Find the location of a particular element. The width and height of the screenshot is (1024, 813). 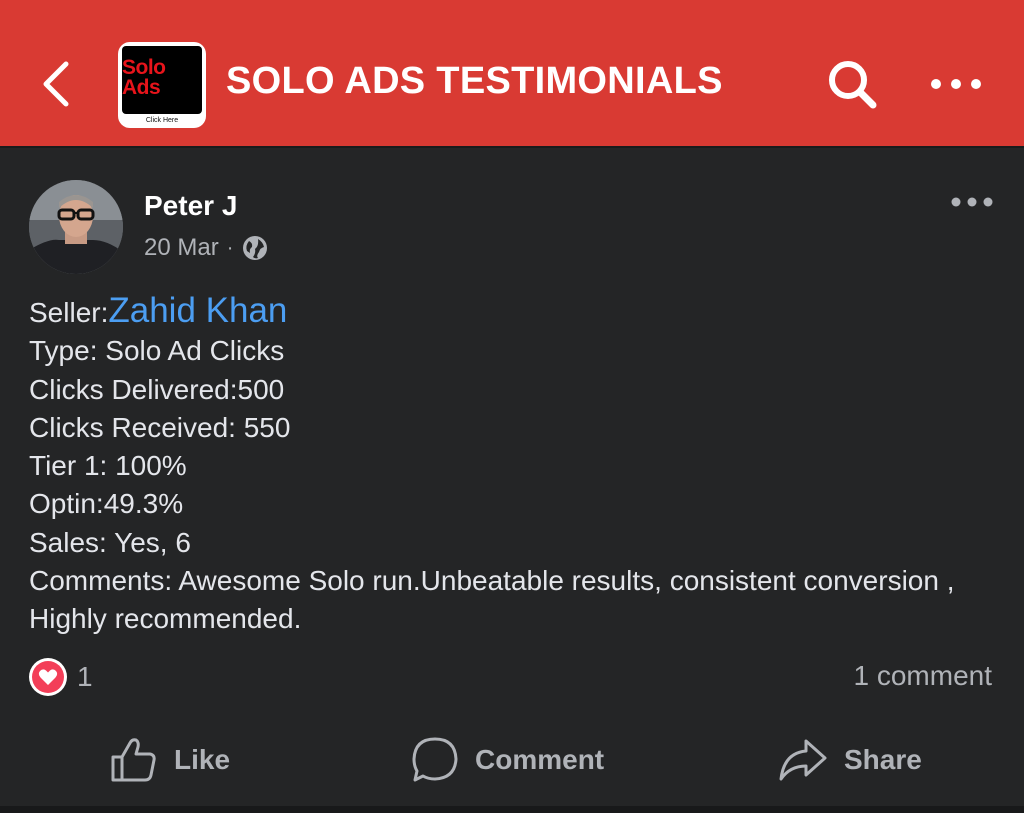

share-label: Share is located at coordinates (883, 759).